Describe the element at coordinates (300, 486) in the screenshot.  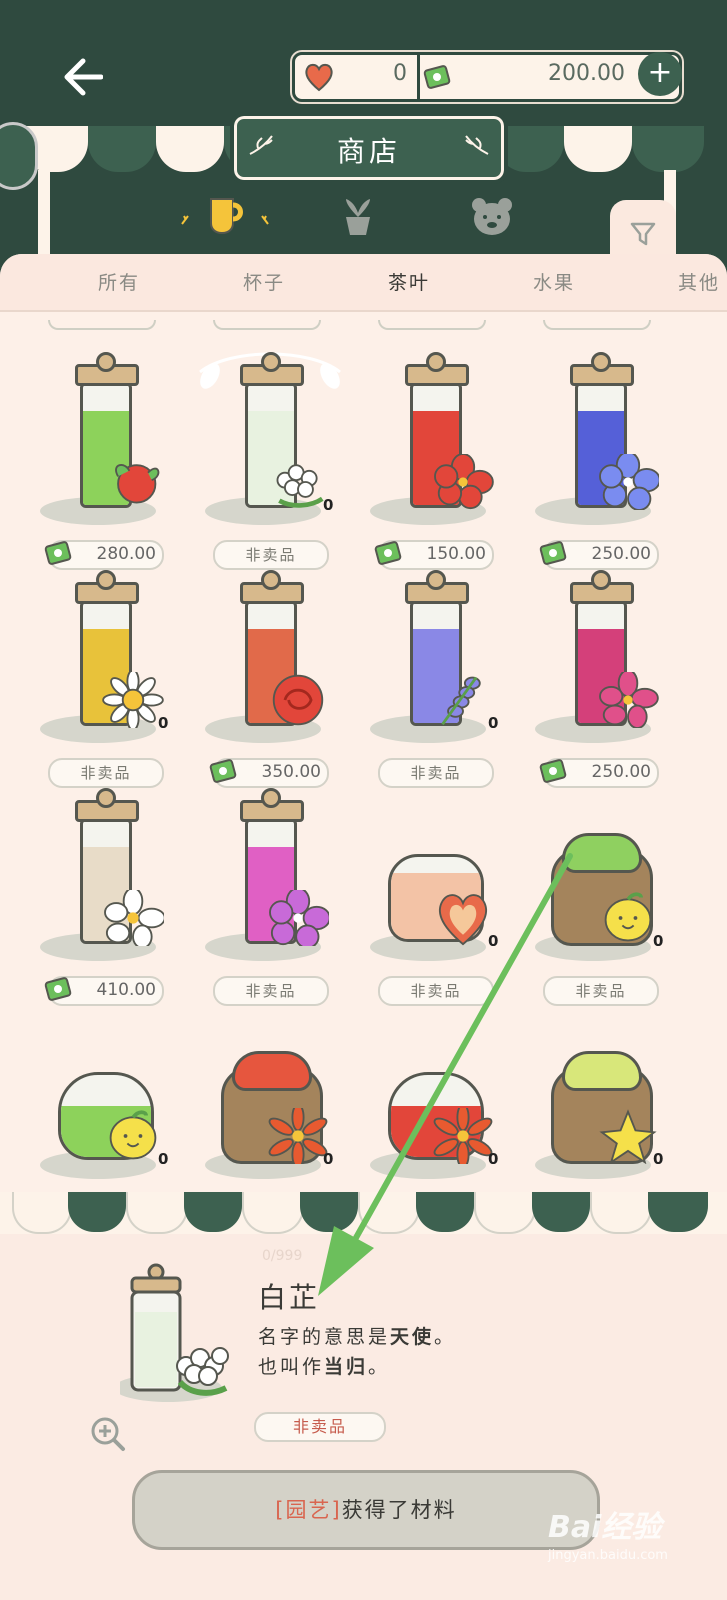
I see `white-cluster-icon` at that location.